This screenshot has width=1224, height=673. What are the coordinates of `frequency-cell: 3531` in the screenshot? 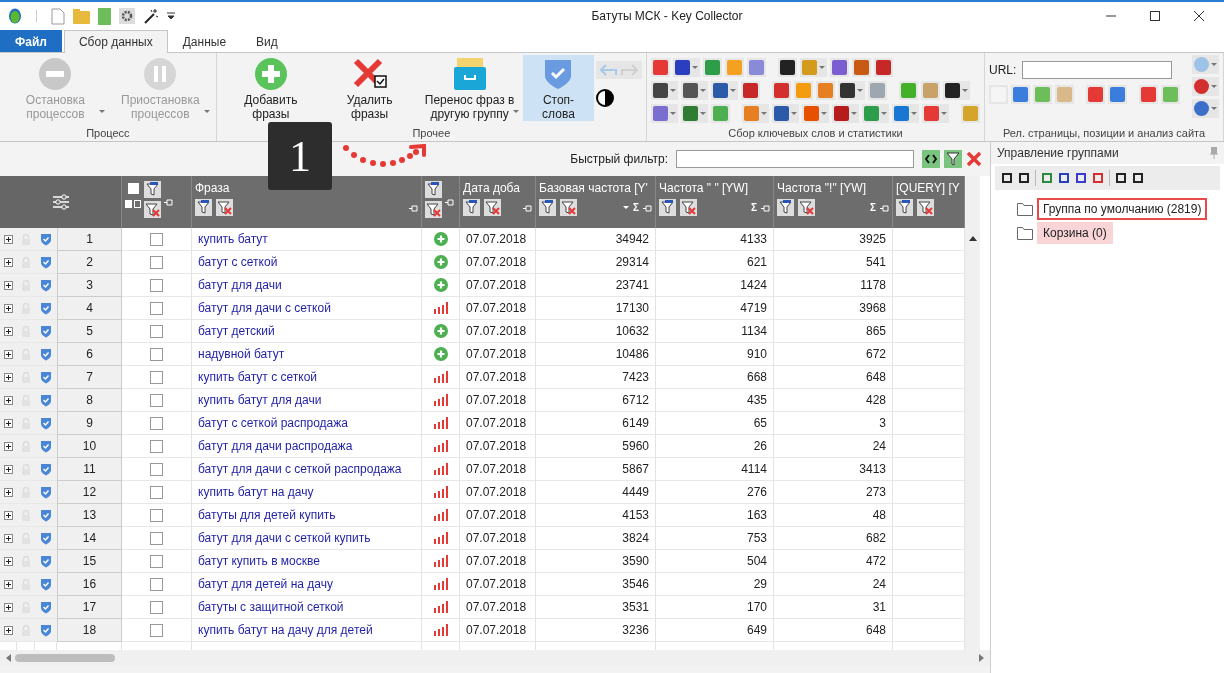 It's located at (596, 607).